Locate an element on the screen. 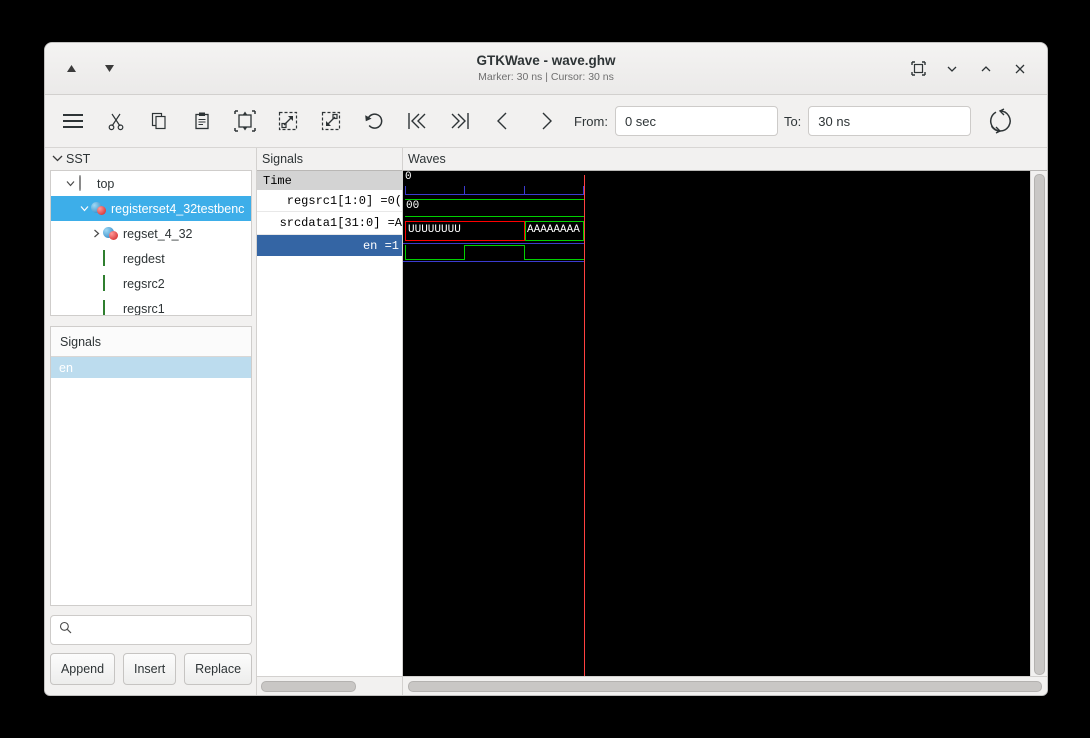 The height and width of the screenshot is (738, 1090). signals-list-header: Signals is located at coordinates (151, 342).